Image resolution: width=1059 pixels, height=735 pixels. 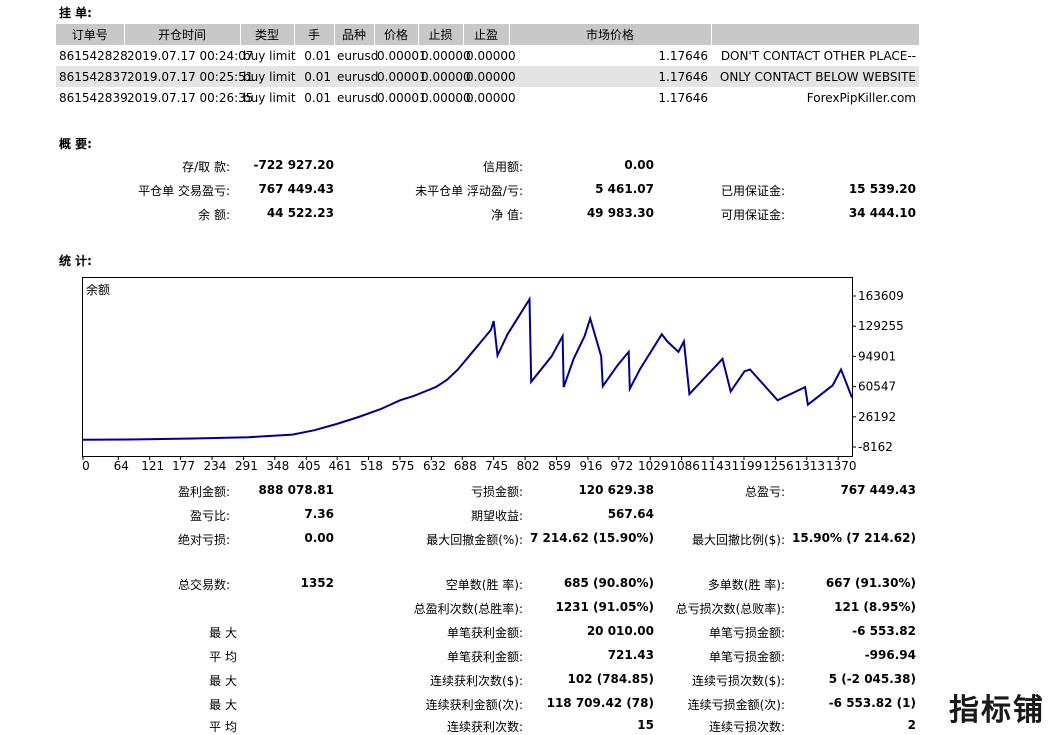 I want to click on avg-loss-value: -996.94, so click(x=890, y=655).